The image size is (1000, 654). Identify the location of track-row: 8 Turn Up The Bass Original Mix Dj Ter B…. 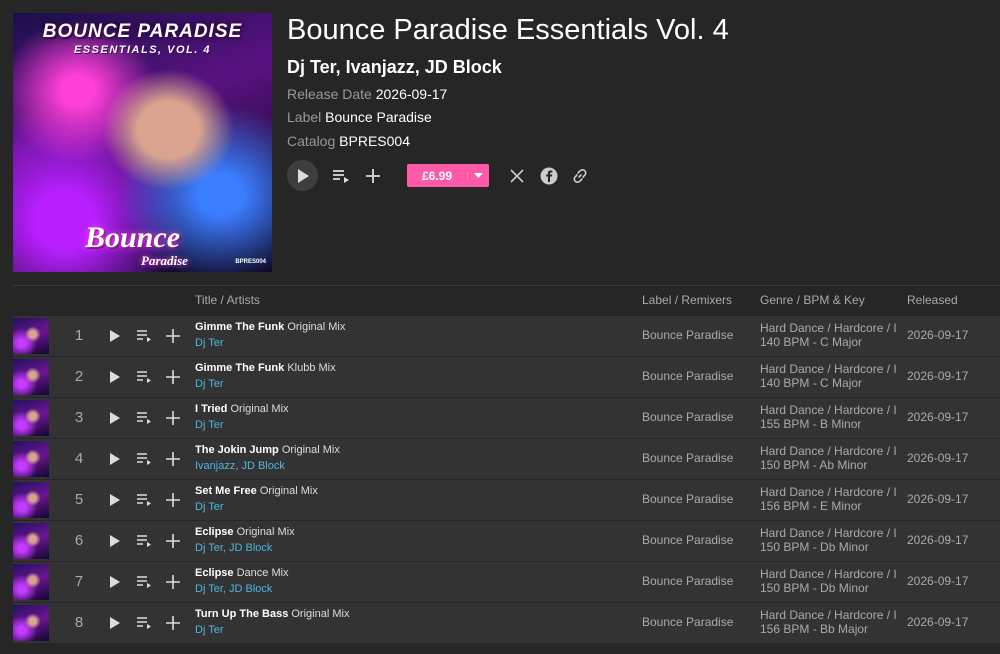
(506, 623).